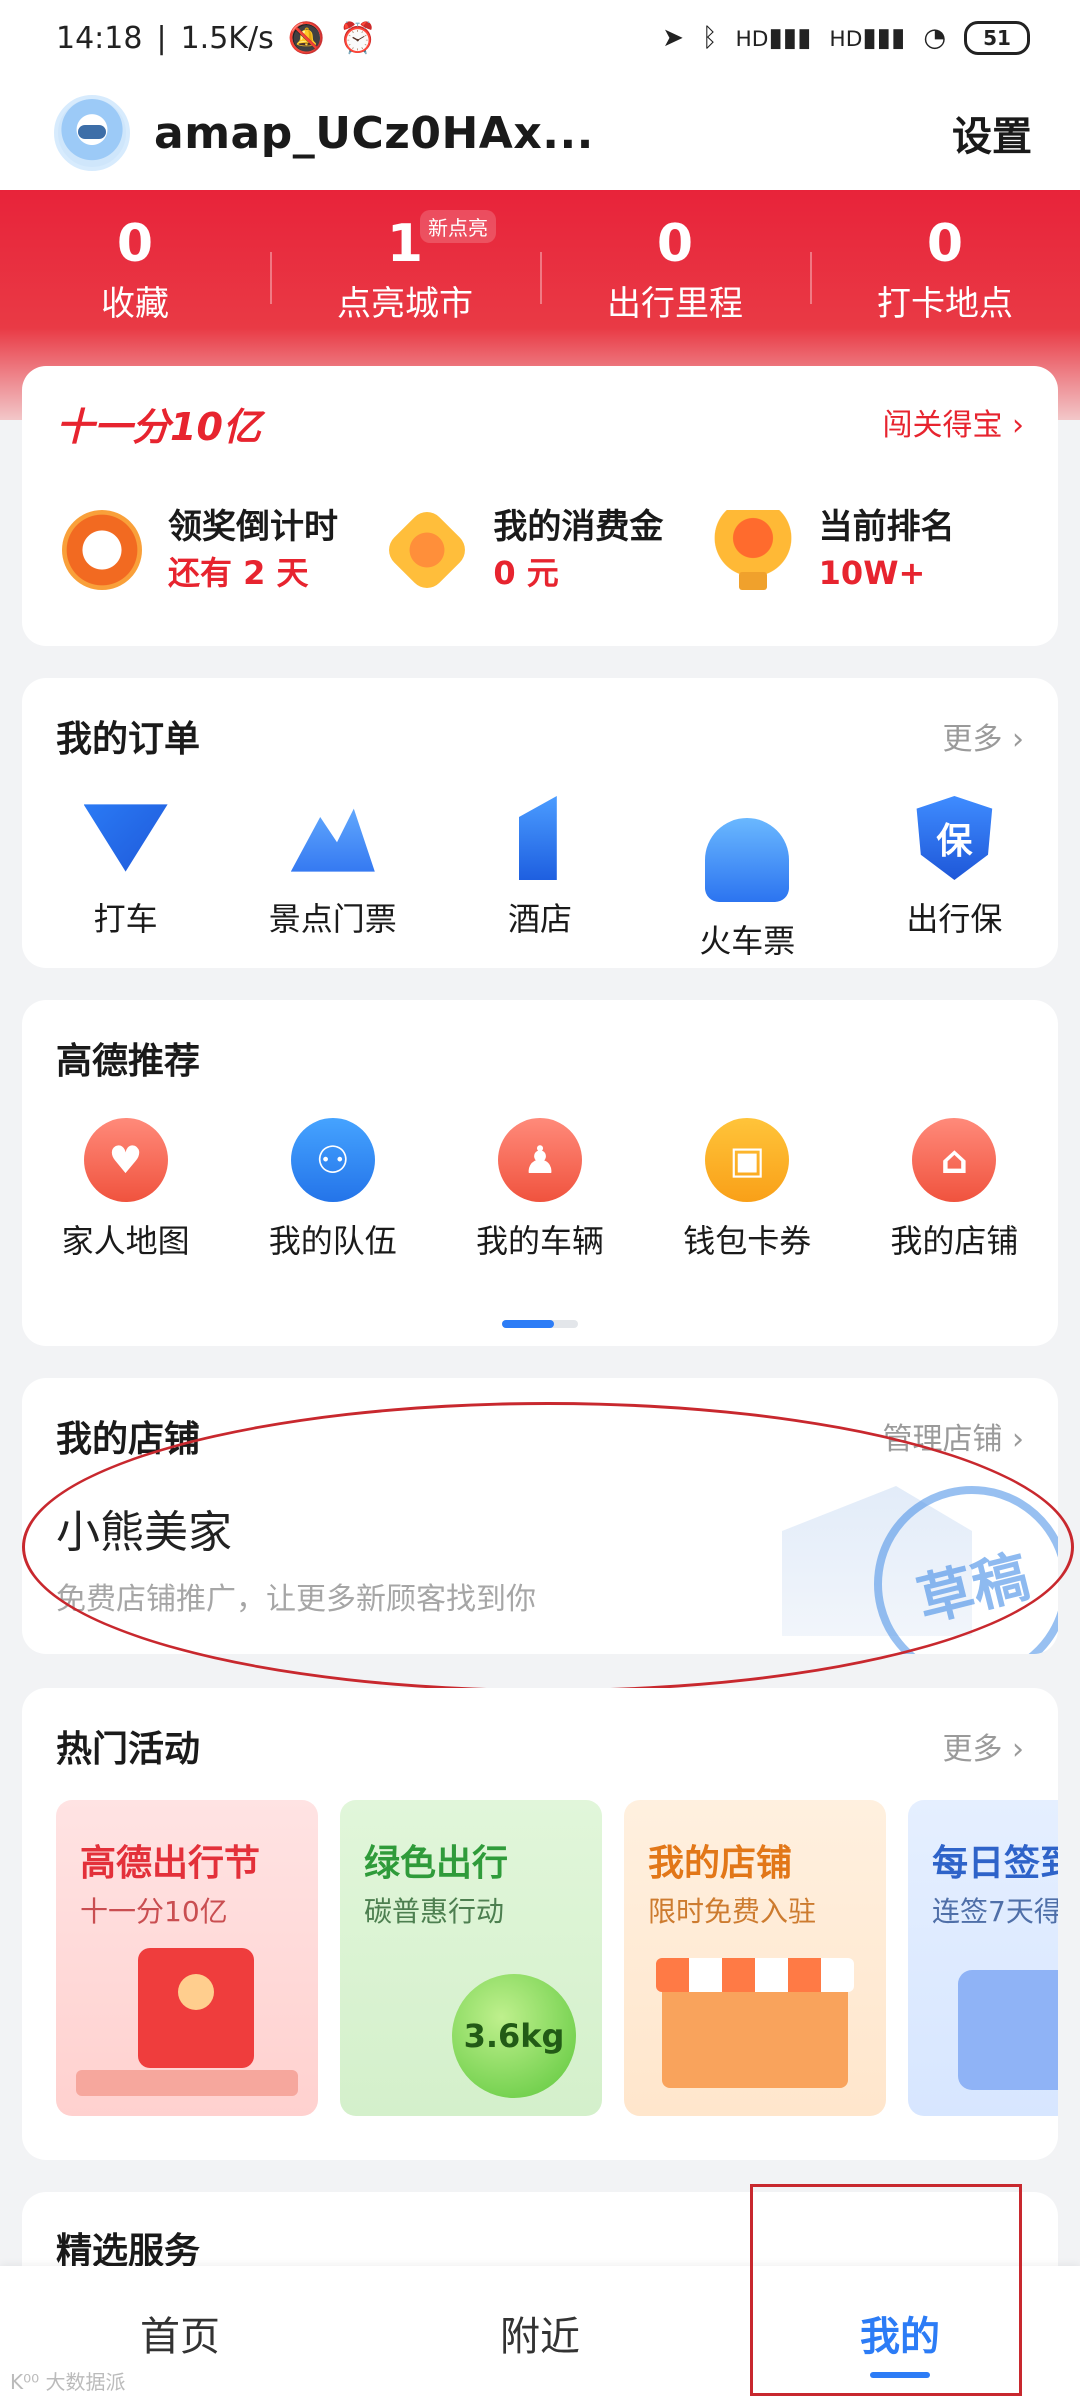 This screenshot has width=1080, height=2400. Describe the element at coordinates (953, 1436) in the screenshot. I see `manage-shop-link: 管理店铺 ›` at that location.